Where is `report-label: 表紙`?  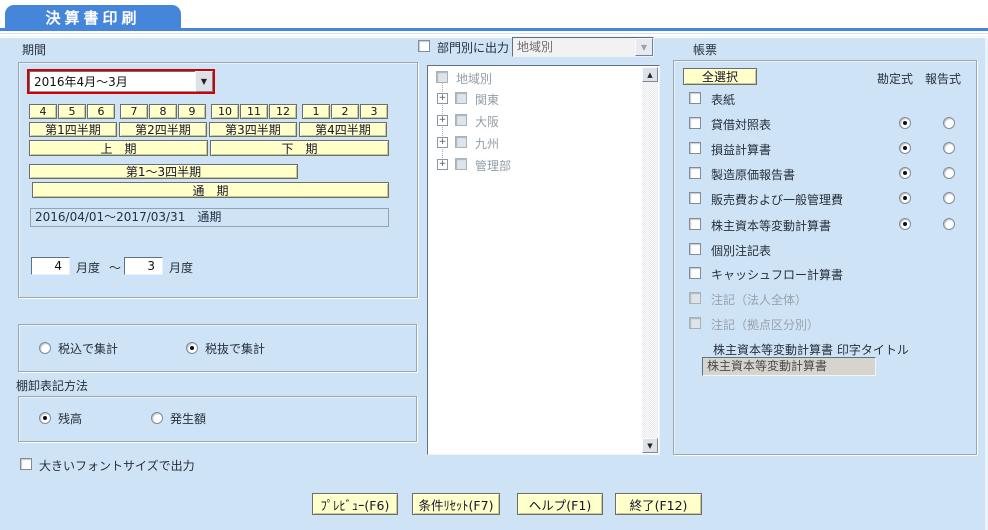
report-label: 表紙 is located at coordinates (723, 100).